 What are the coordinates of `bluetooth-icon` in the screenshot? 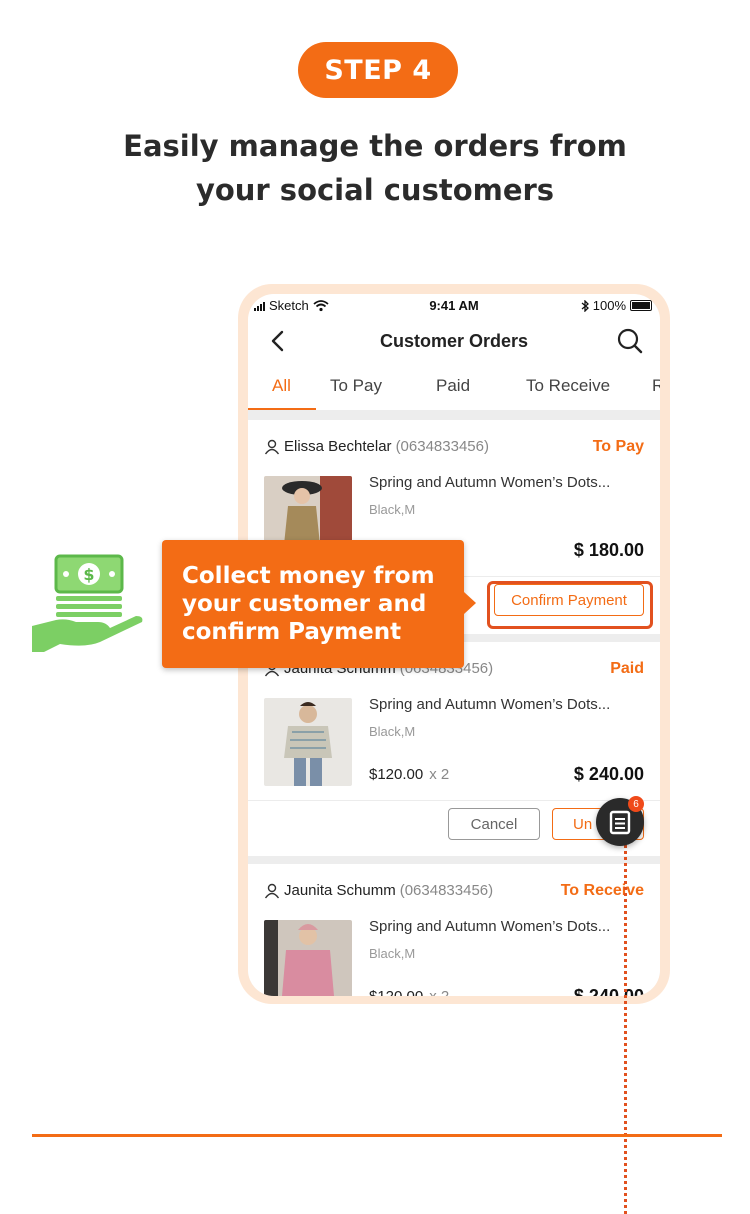 It's located at (585, 305).